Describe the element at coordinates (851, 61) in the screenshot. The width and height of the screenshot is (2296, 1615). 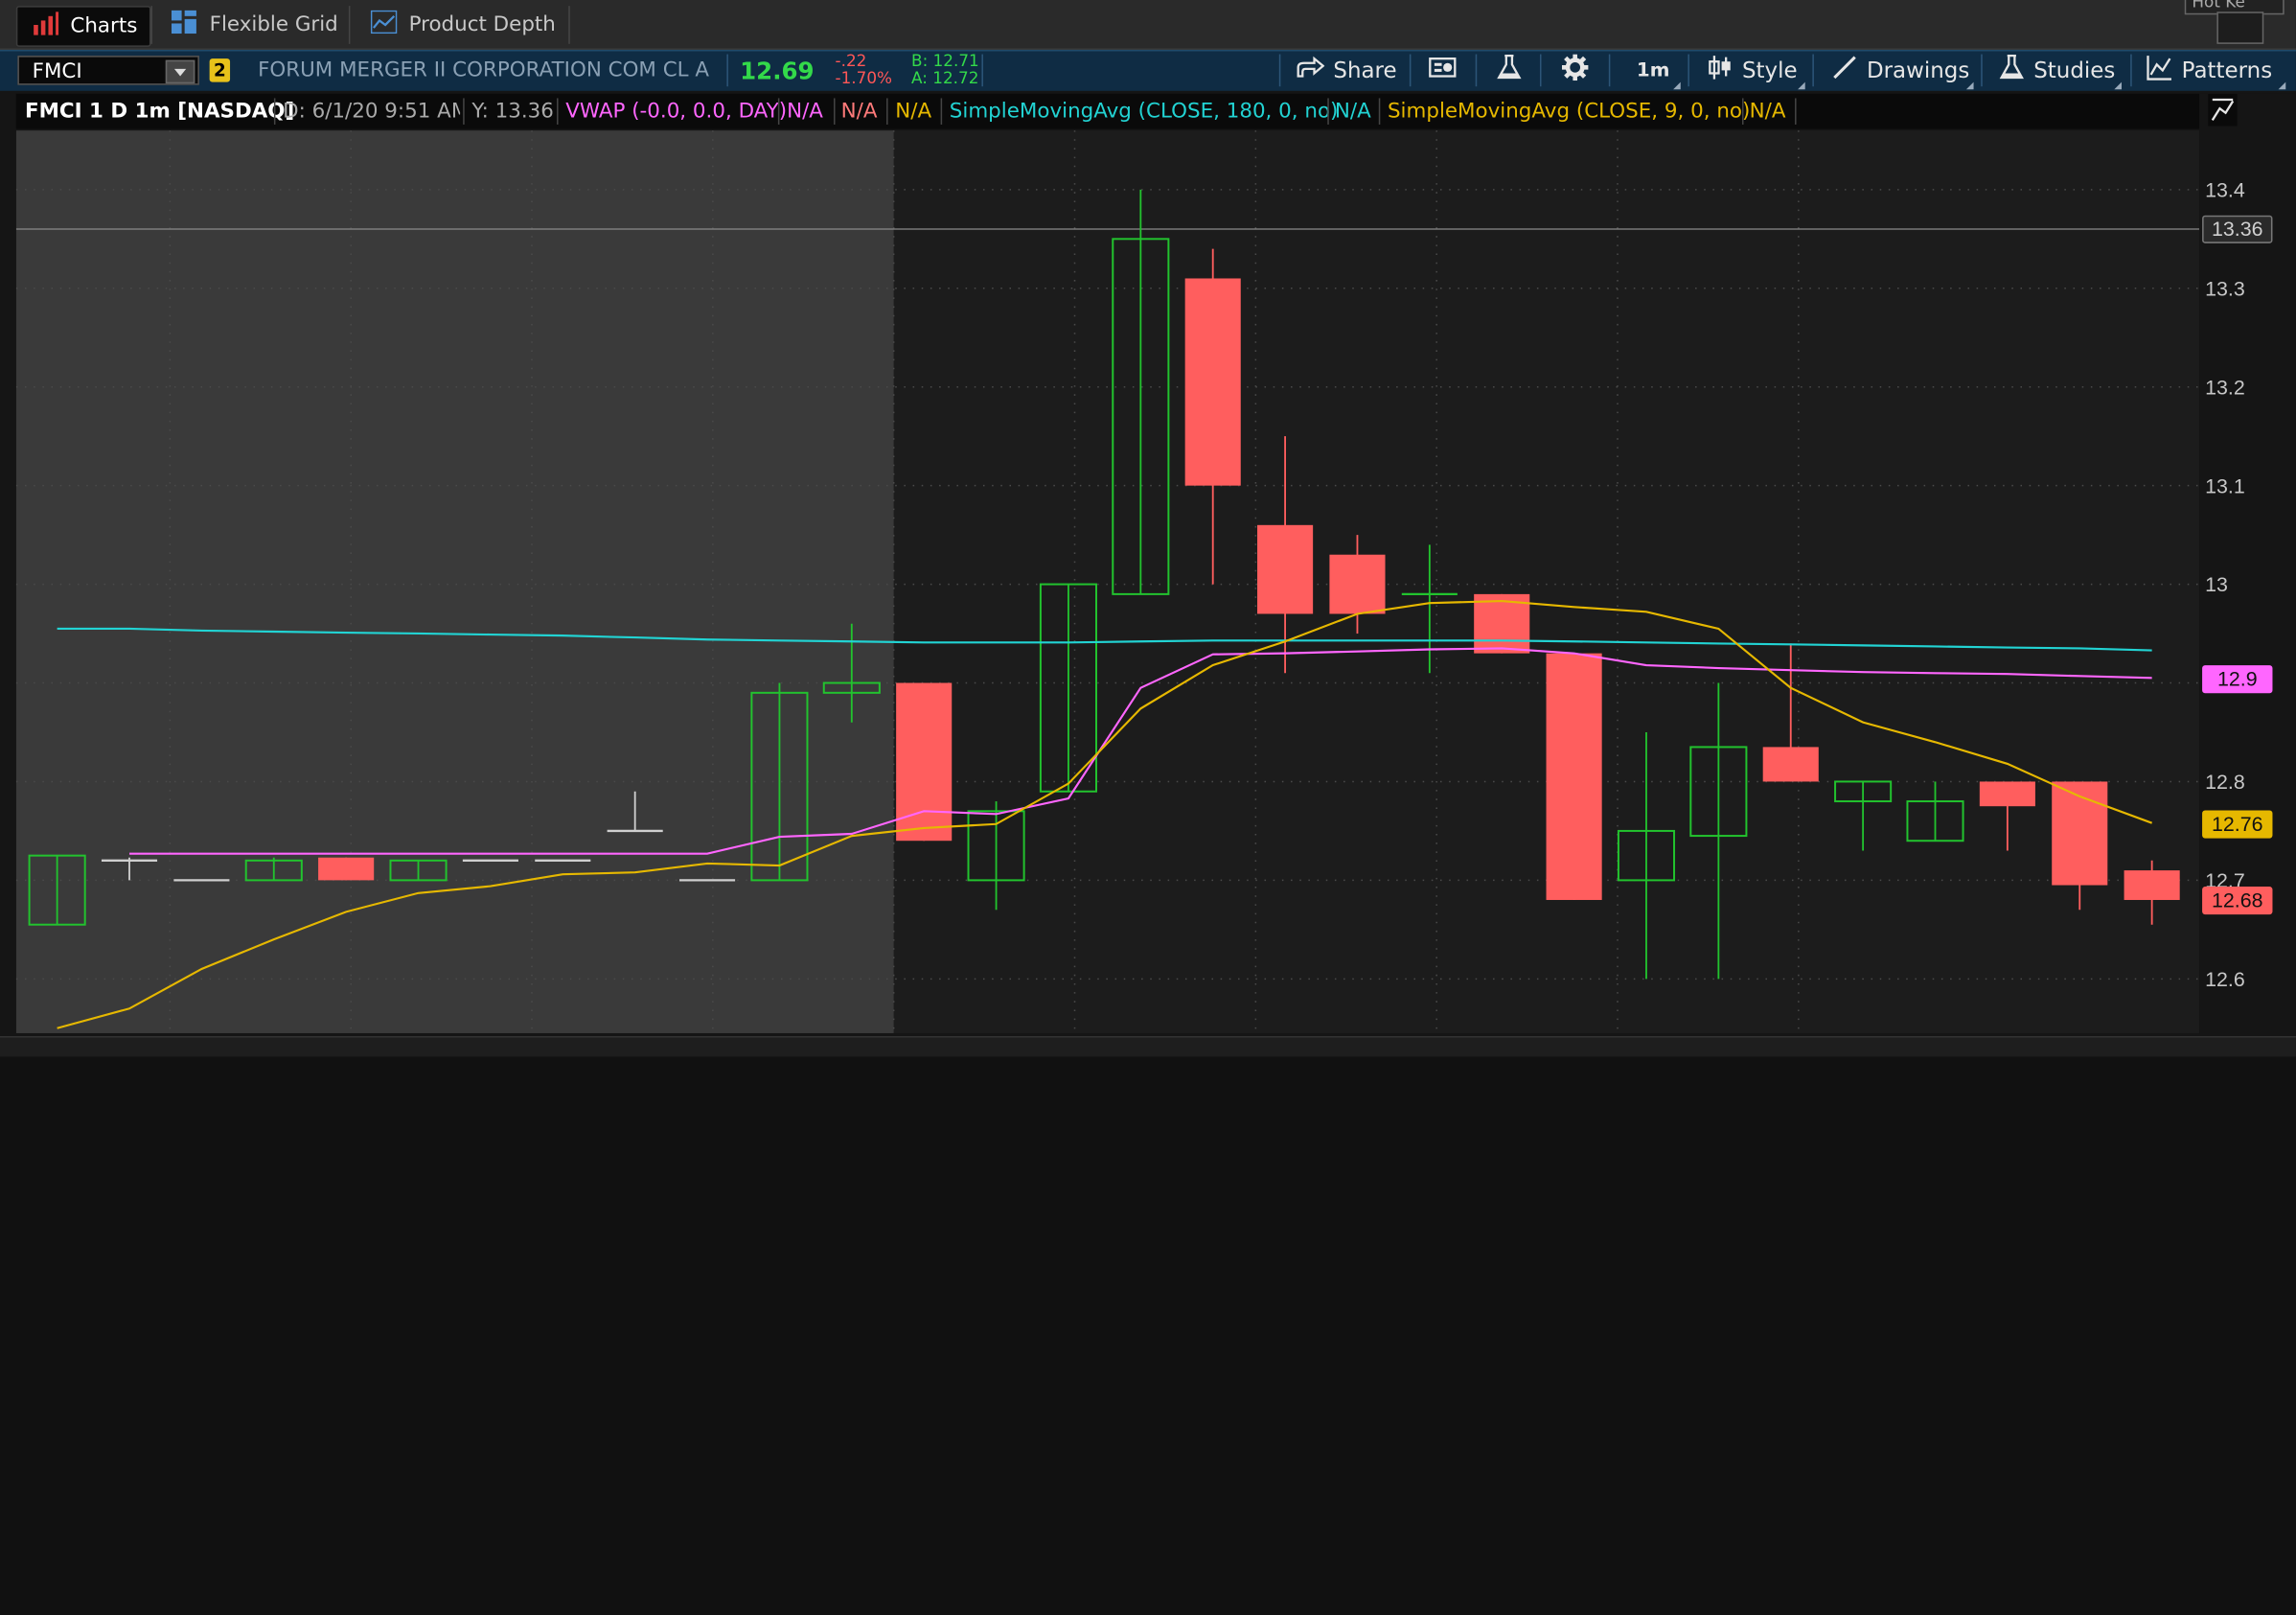
I see `net-change: -.22` at that location.